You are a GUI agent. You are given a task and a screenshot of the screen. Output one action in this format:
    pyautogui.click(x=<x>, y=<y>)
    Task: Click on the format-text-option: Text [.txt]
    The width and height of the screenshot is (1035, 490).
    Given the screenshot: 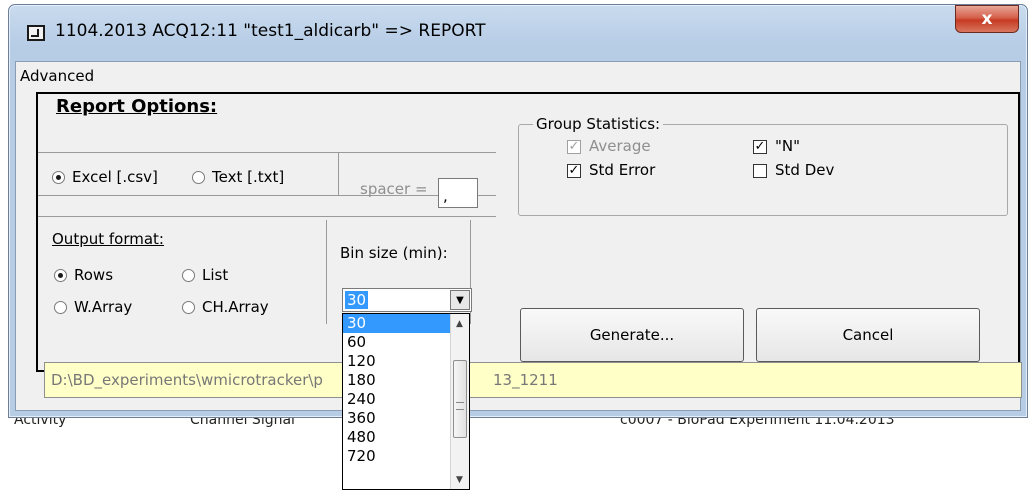 What is the action you would take?
    pyautogui.click(x=238, y=177)
    